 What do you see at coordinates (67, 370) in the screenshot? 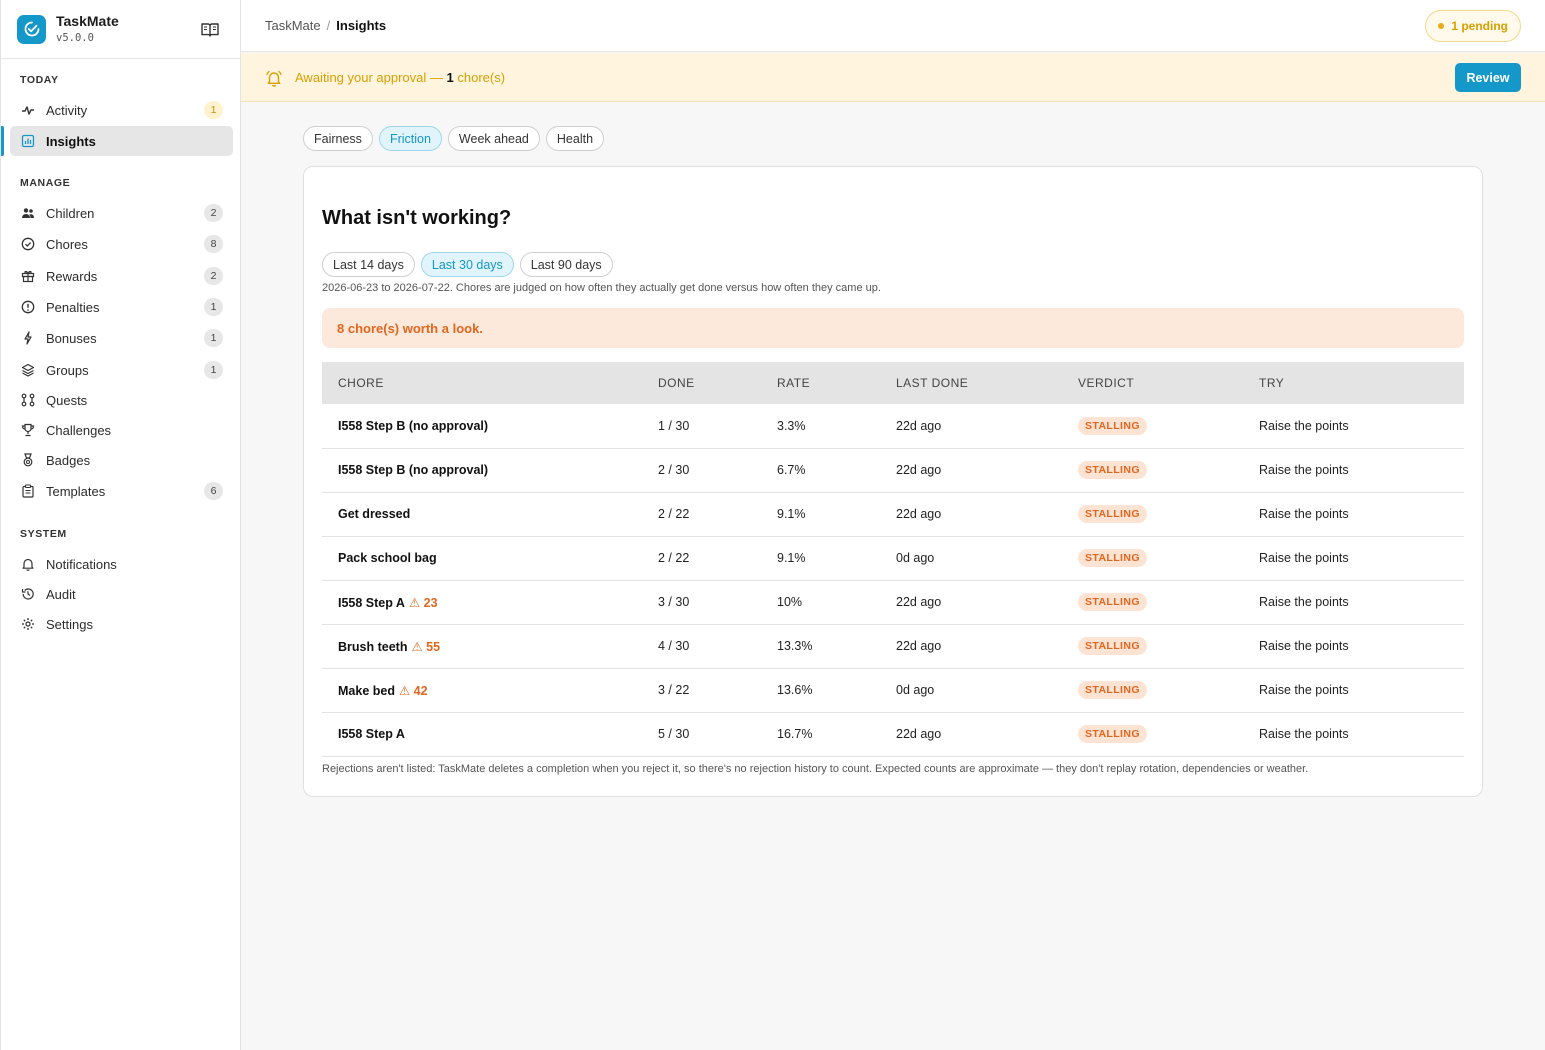
I see `sidebar-item-label: Groups` at bounding box center [67, 370].